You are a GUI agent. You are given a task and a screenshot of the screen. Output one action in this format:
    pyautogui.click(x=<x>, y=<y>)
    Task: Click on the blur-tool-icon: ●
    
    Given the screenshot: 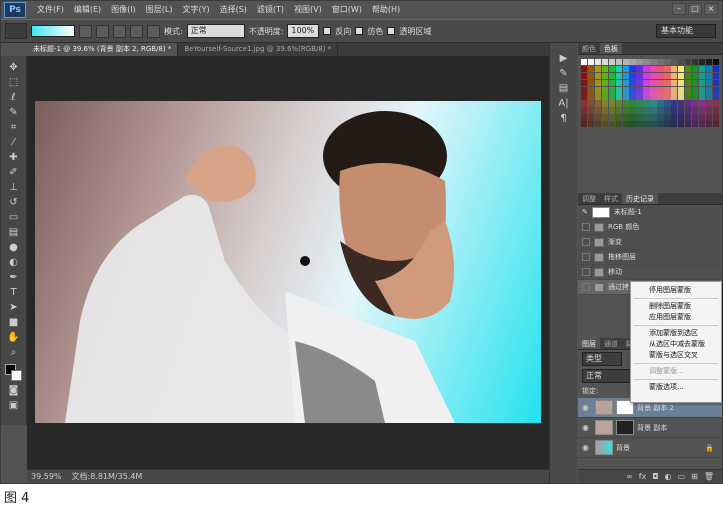 What is the action you would take?
    pyautogui.click(x=14, y=247)
    